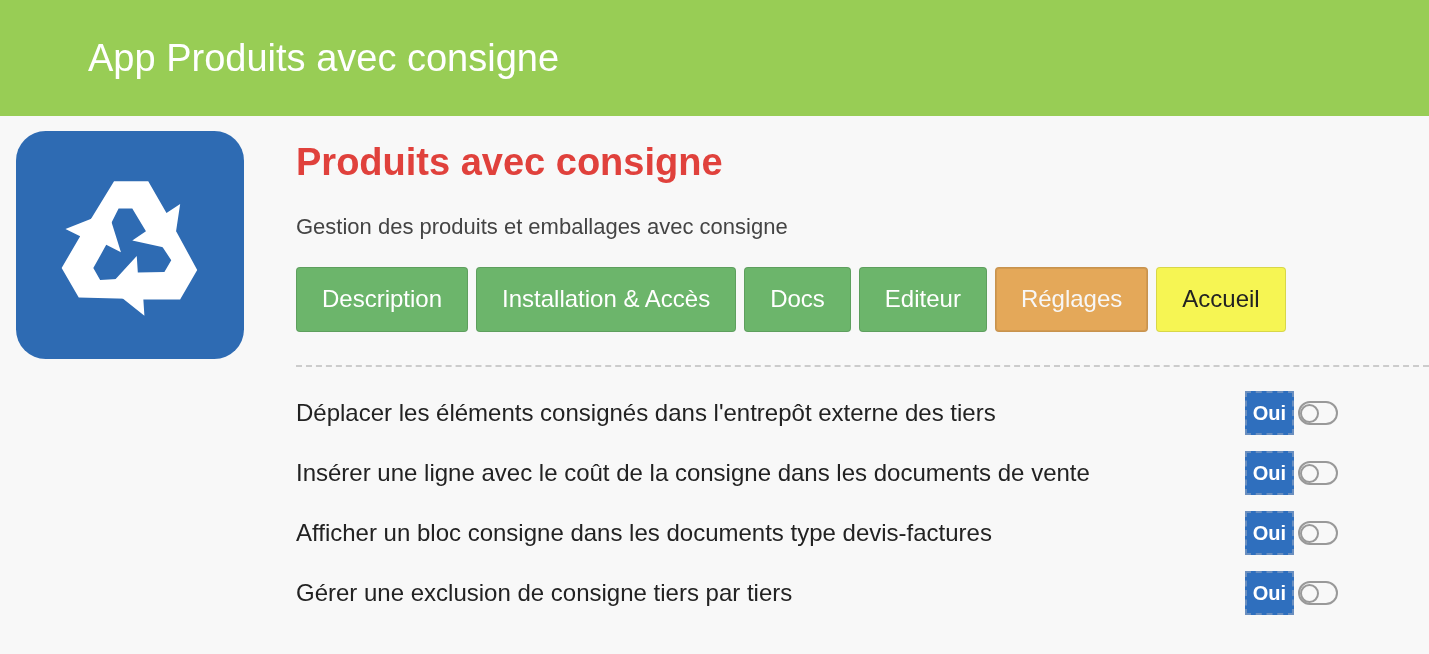 The width and height of the screenshot is (1429, 654). What do you see at coordinates (1071, 299) in the screenshot?
I see `nav-button: Réglages` at bounding box center [1071, 299].